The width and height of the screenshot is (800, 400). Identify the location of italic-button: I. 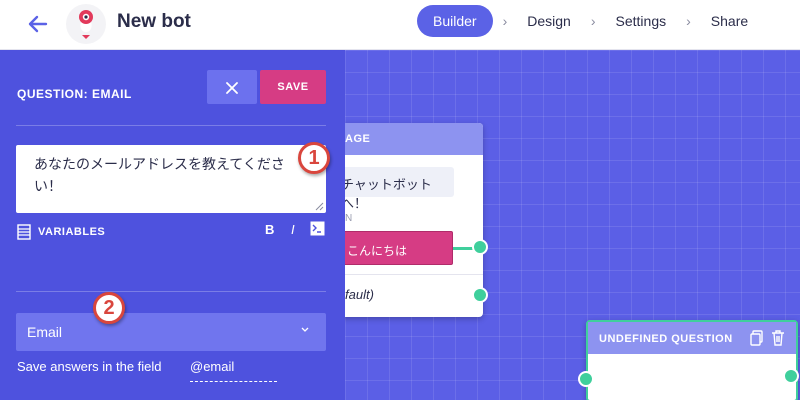
(293, 229).